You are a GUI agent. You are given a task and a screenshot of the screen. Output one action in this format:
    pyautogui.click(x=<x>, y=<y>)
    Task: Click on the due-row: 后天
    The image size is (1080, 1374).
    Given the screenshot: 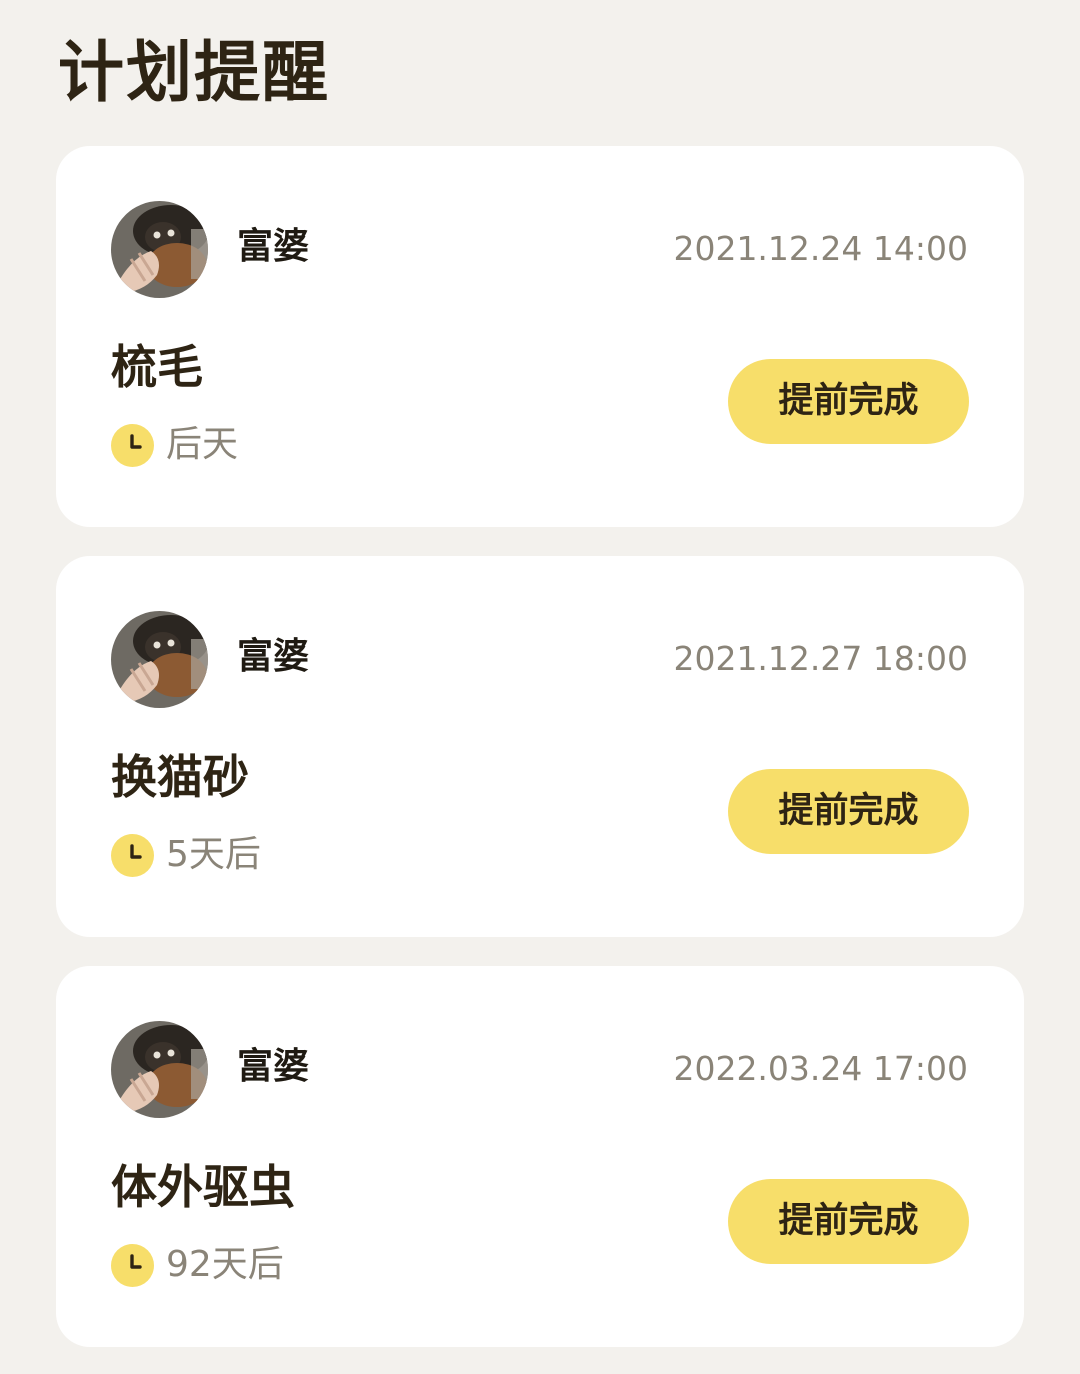 What is the action you would take?
    pyautogui.click(x=174, y=445)
    